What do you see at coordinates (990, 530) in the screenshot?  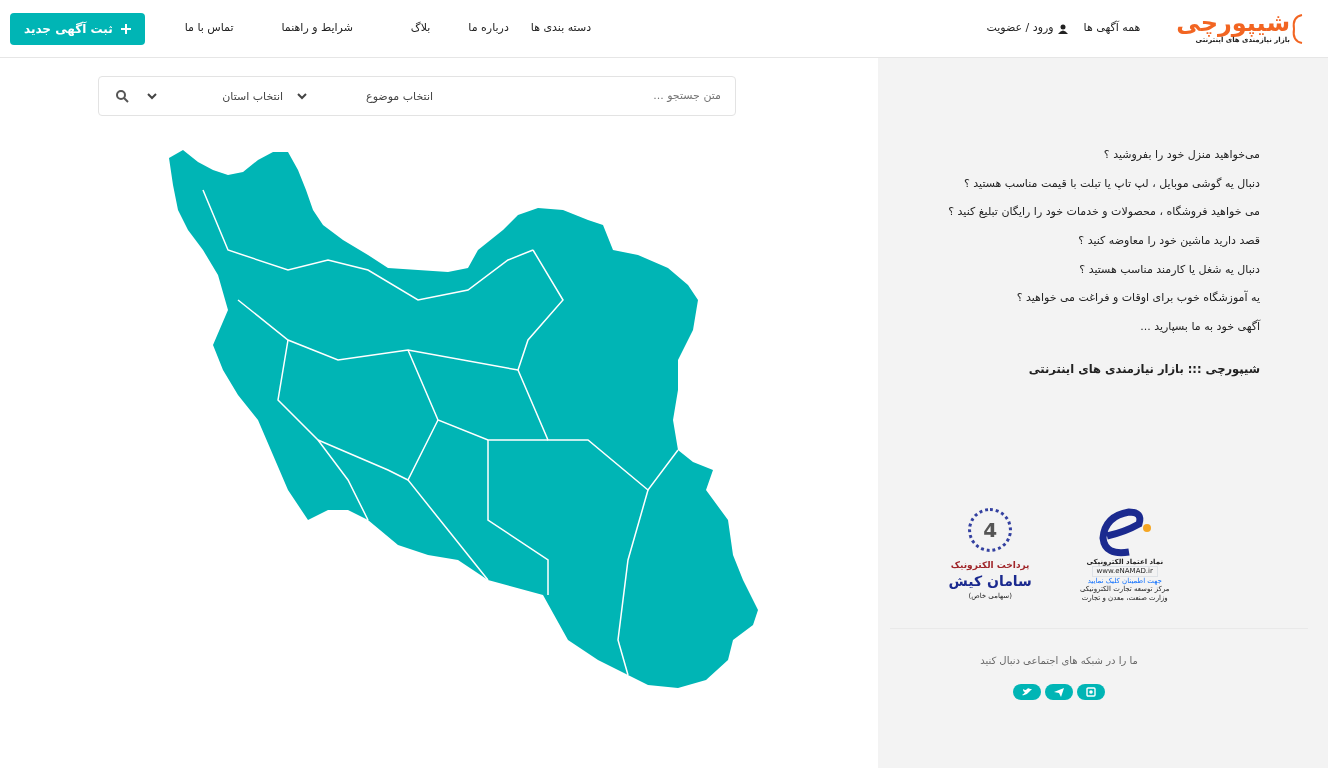 I see `seal-icon: 4` at bounding box center [990, 530].